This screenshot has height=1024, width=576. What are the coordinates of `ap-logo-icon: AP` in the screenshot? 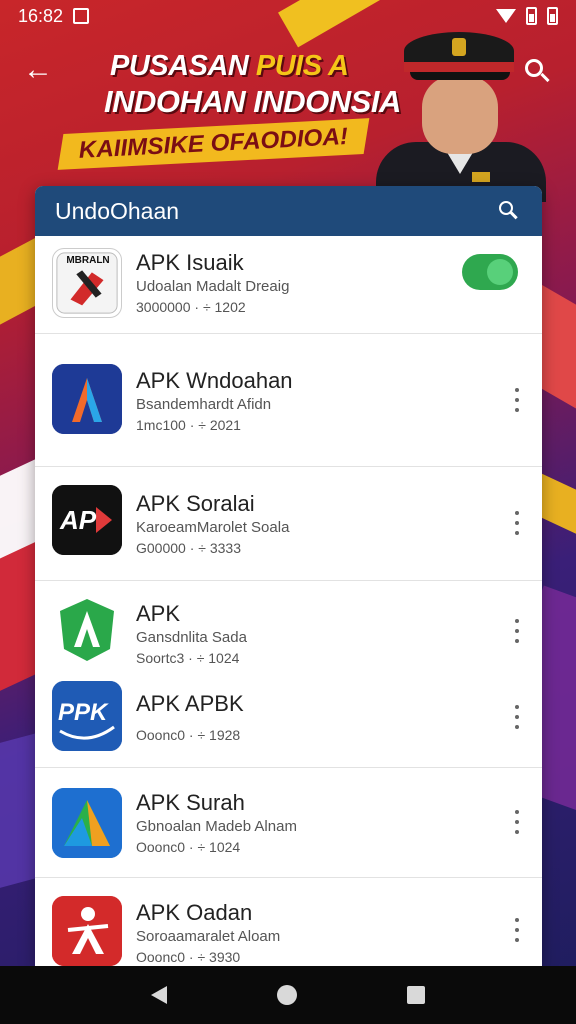 It's located at (87, 520).